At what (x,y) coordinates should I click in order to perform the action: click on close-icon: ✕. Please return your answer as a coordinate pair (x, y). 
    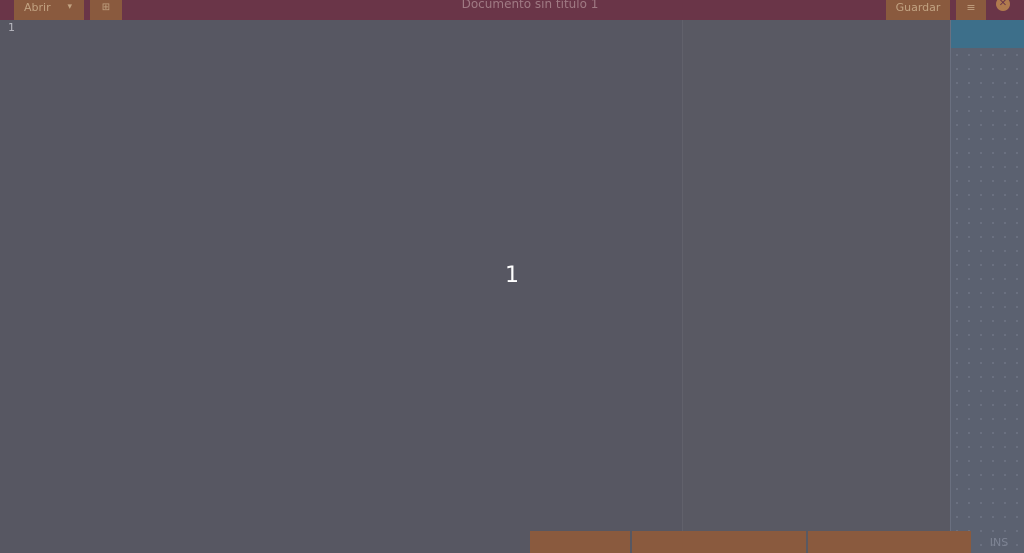
    Looking at the image, I should click on (1003, 4).